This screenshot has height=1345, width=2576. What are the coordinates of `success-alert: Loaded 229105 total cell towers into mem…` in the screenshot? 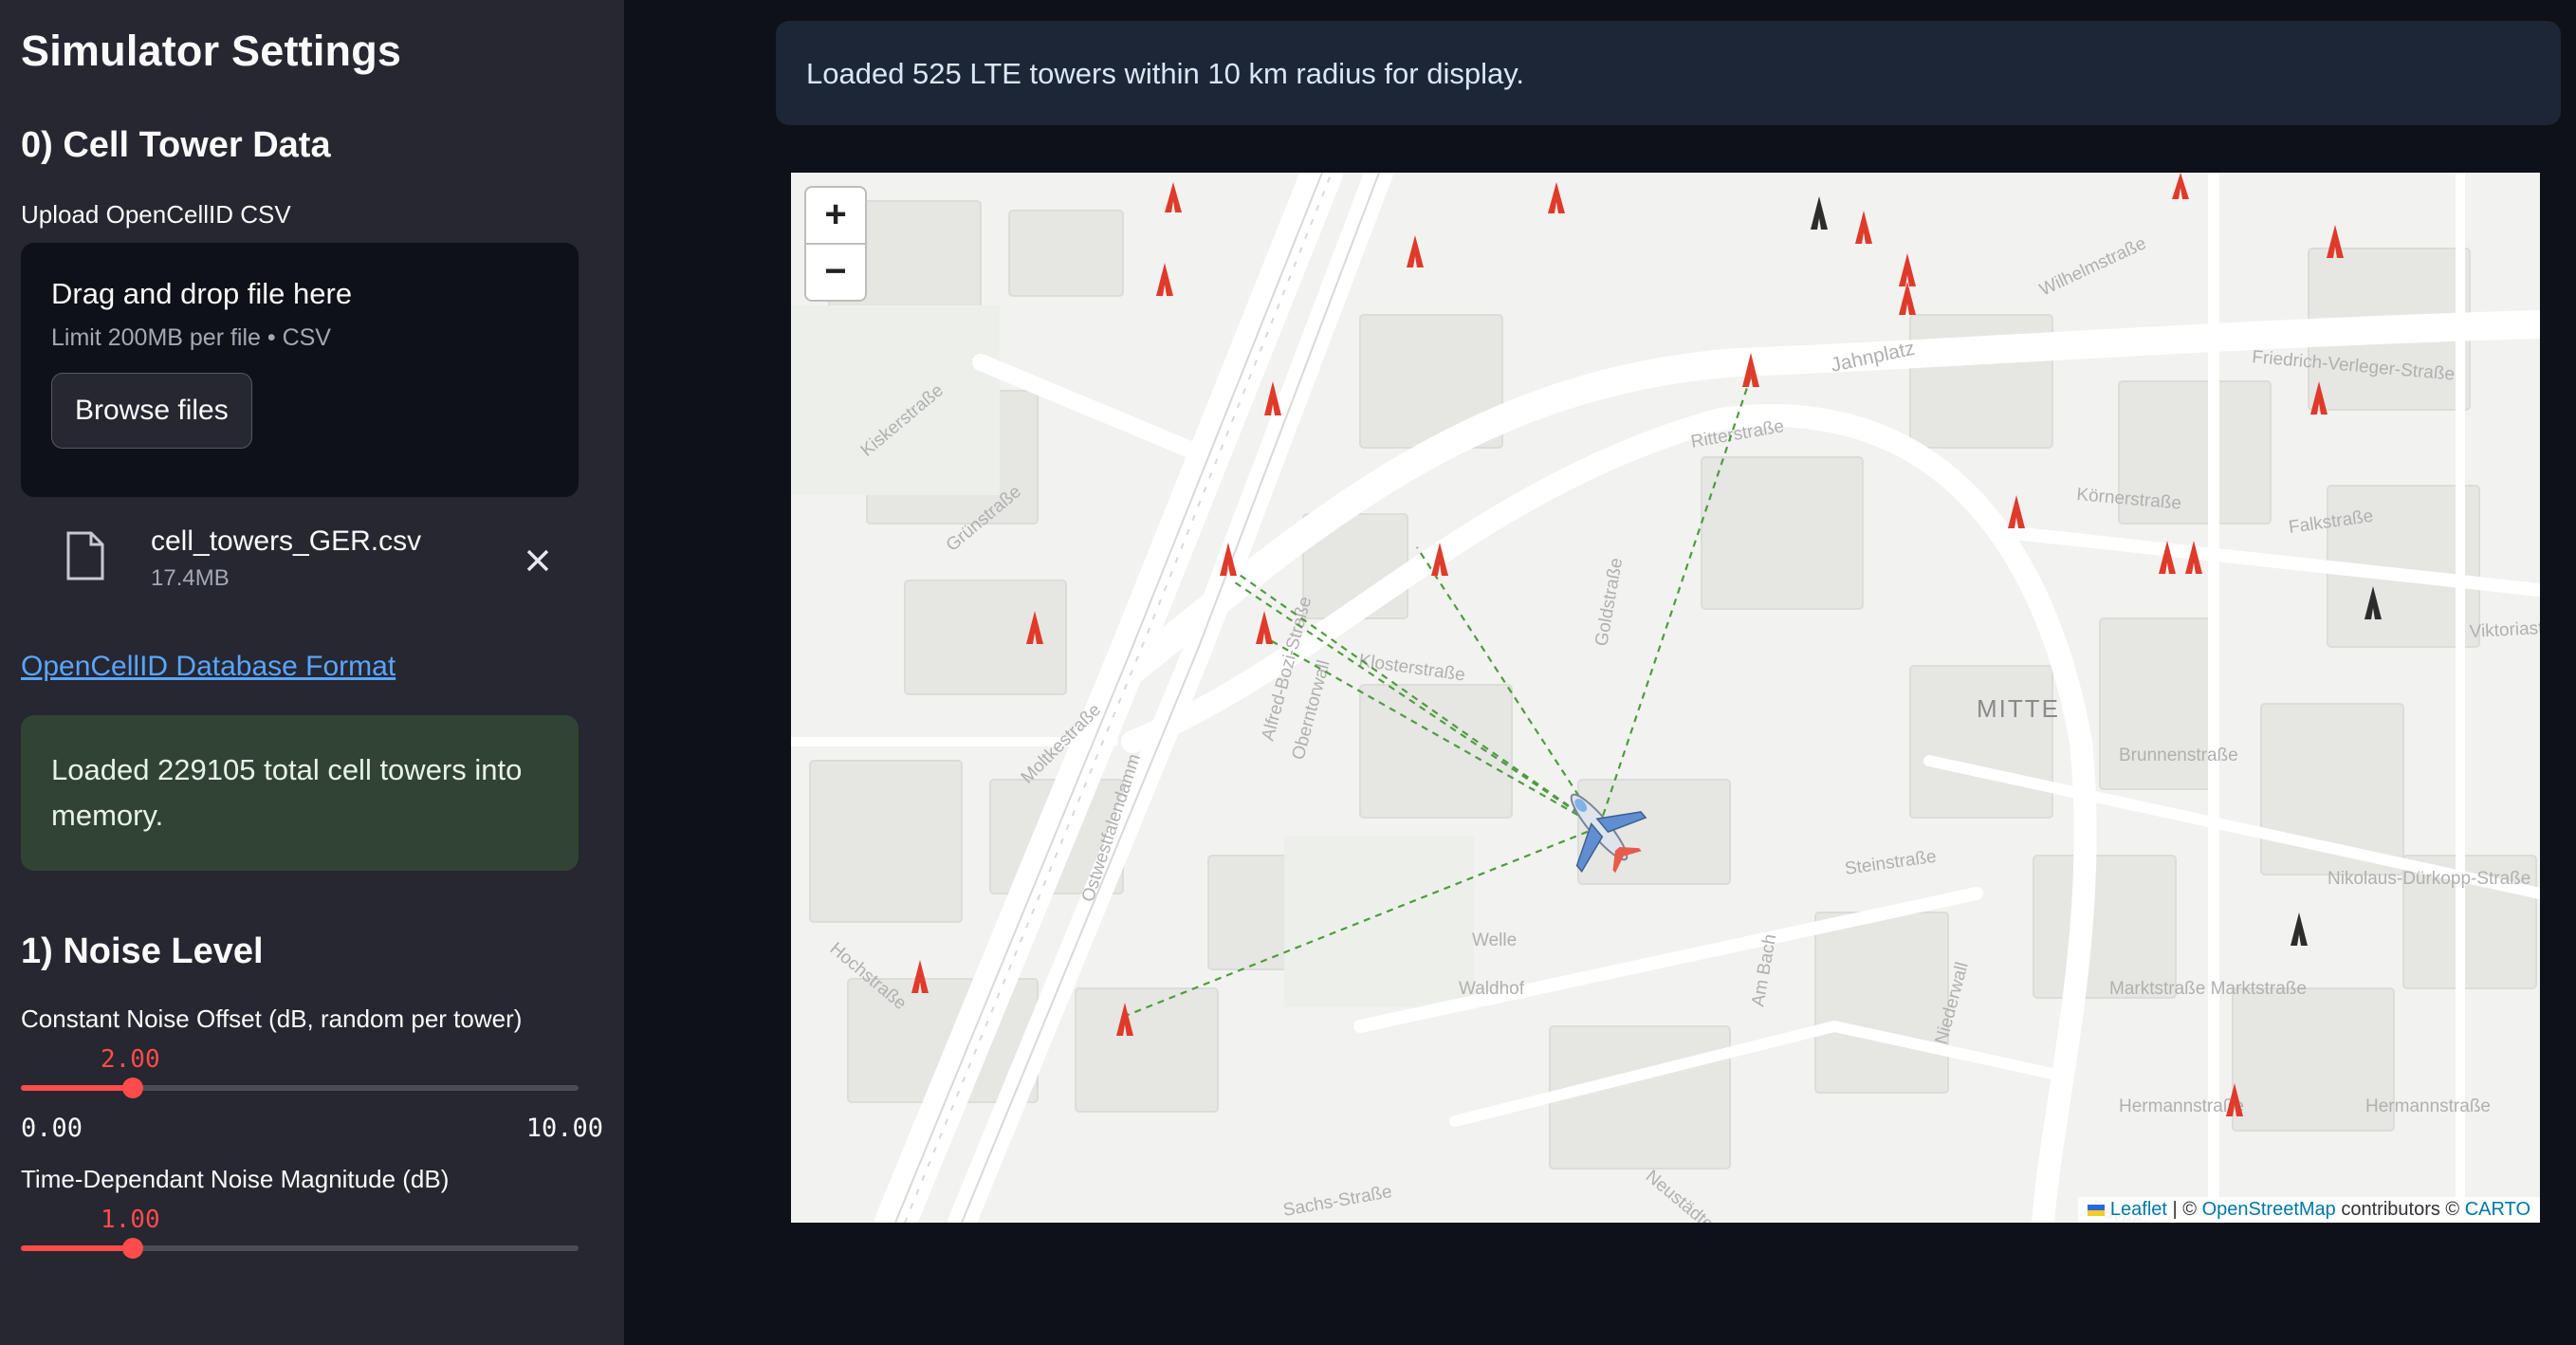 It's located at (300, 793).